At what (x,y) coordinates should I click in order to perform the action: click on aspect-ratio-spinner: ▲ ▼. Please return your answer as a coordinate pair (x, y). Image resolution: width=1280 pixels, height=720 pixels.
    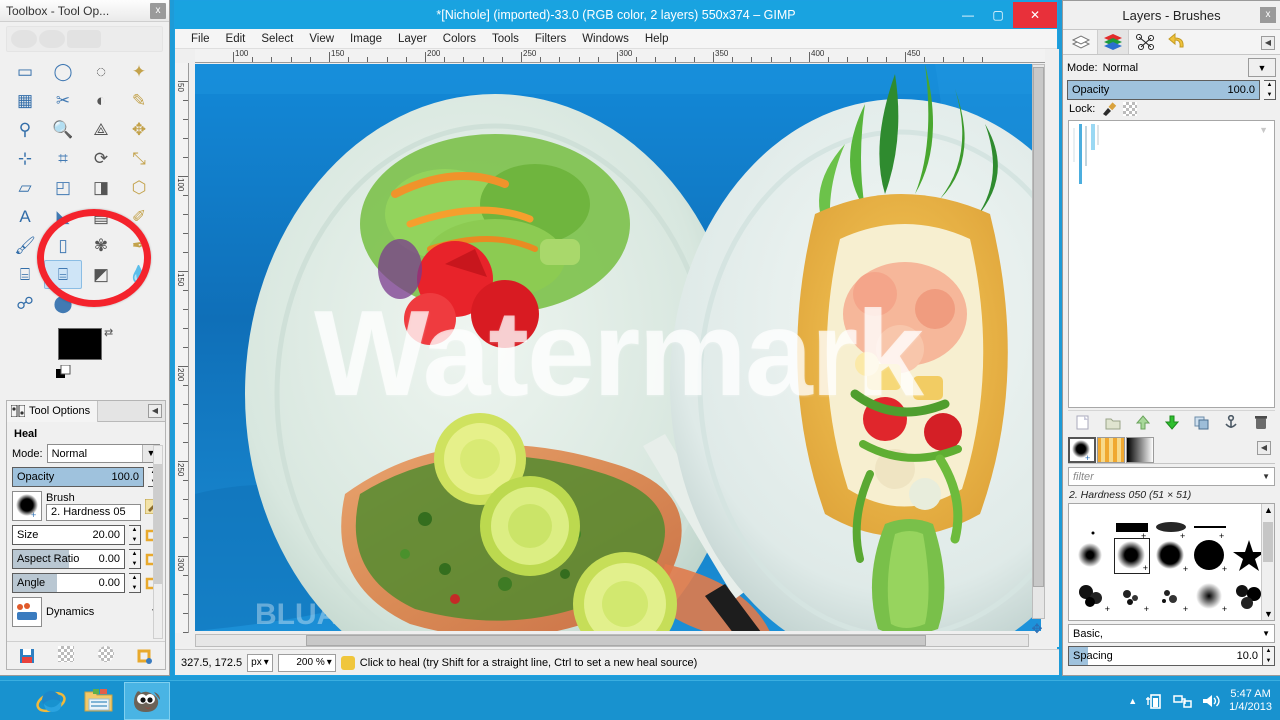
    Looking at the image, I should click on (135, 559).